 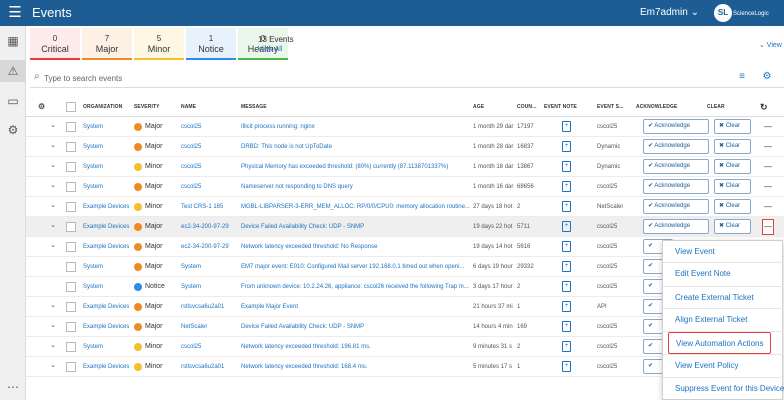 What do you see at coordinates (41, 107) in the screenshot?
I see `column-settings-icon: ⚙` at bounding box center [41, 107].